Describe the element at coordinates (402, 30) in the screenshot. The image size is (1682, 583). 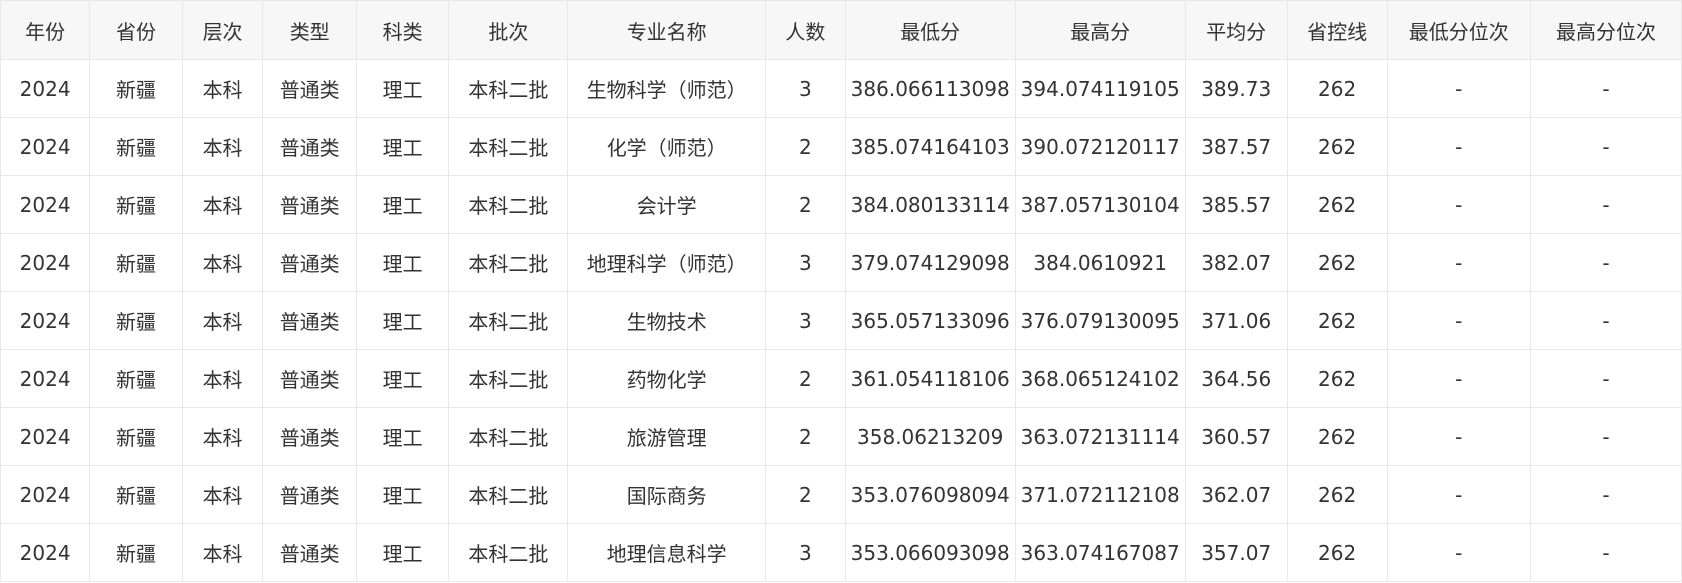
I see `header-subject-category: 科类` at that location.